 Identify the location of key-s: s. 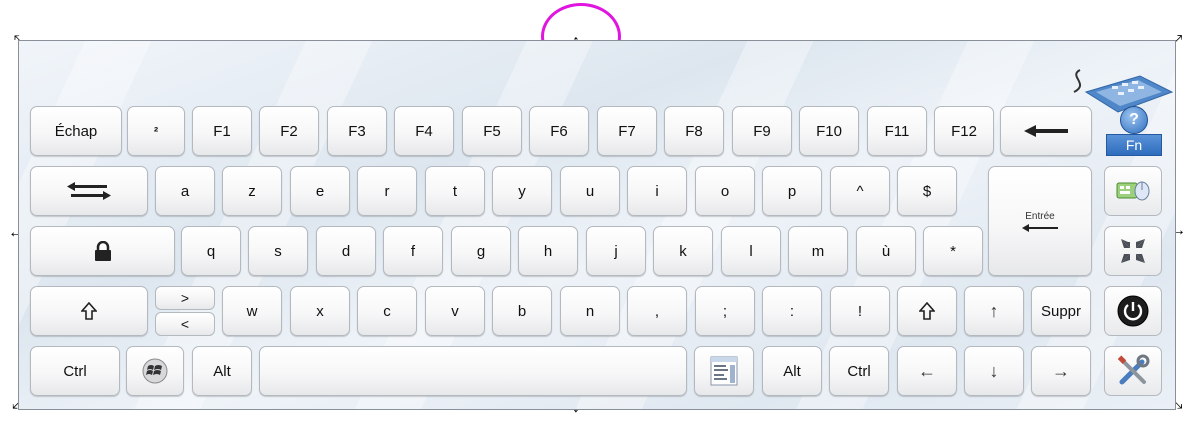
(278, 251).